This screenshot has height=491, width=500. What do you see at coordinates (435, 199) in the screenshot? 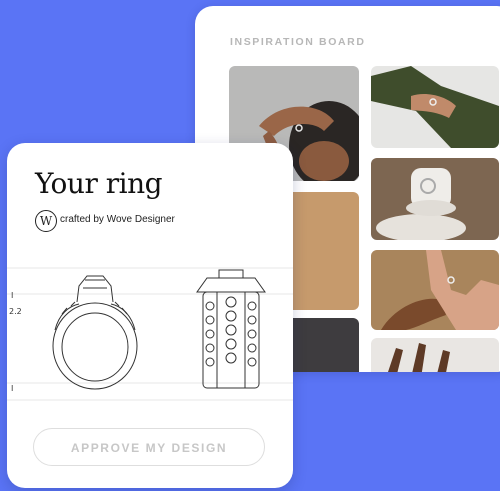
I see `inspiration-photo-ring-box` at bounding box center [435, 199].